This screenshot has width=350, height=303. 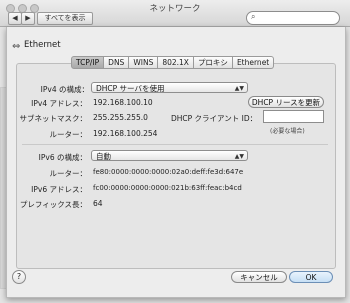 I want to click on help-button: ?, so click(x=19, y=277).